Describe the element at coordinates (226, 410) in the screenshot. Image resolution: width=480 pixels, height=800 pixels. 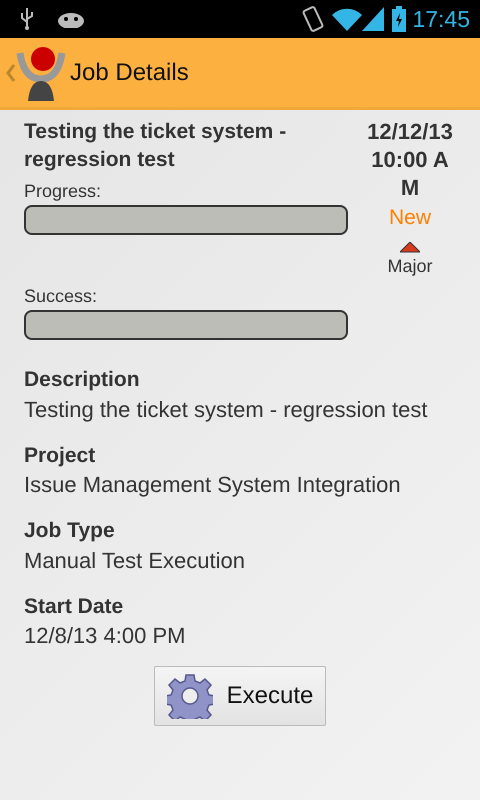
I see `field-value: Testing the ticket system - regression test` at that location.